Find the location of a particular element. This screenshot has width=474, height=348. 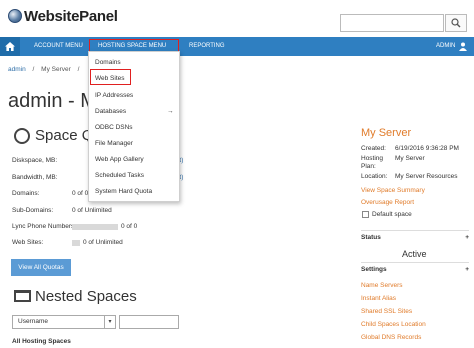

search-input is located at coordinates (392, 23).